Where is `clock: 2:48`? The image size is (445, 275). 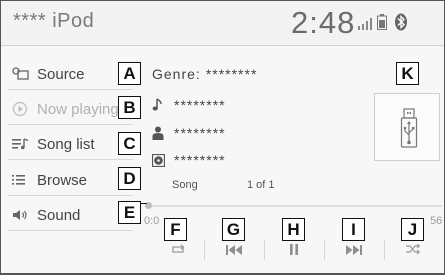 clock: 2:48 is located at coordinates (323, 22).